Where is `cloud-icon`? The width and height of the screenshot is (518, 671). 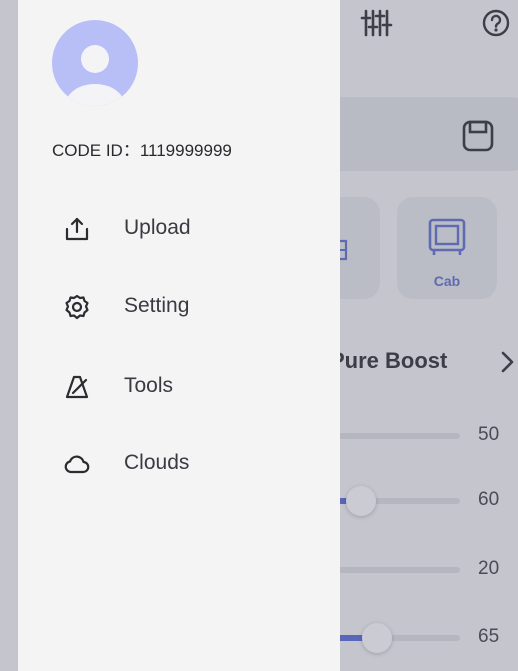
cloud-icon is located at coordinates (77, 464).